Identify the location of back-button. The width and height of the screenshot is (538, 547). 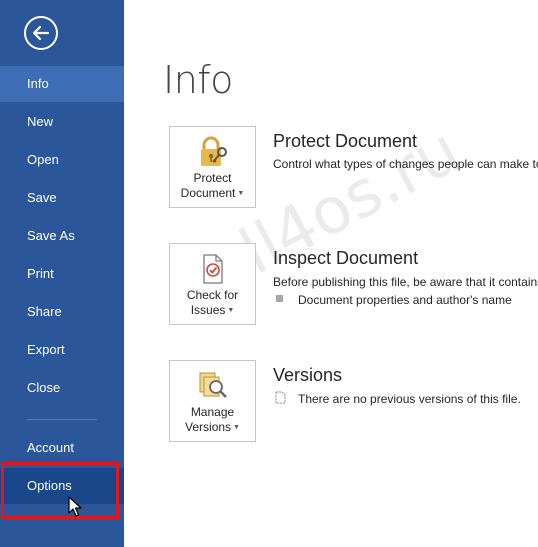
(41, 33).